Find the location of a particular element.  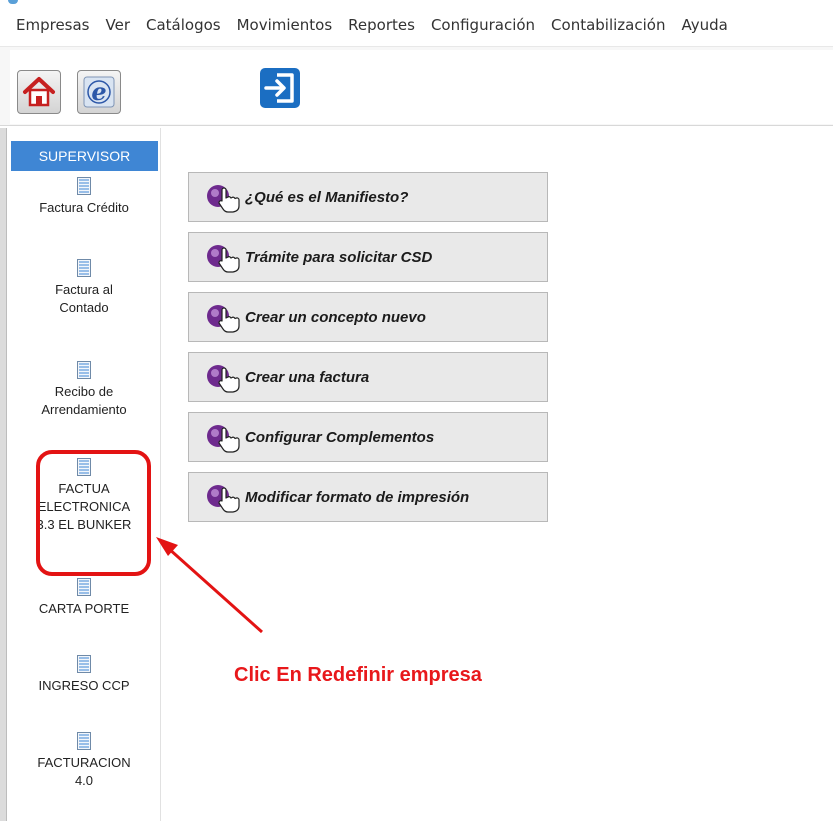

annotation-text: Clic En Redefinir empresa is located at coordinates (358, 675).